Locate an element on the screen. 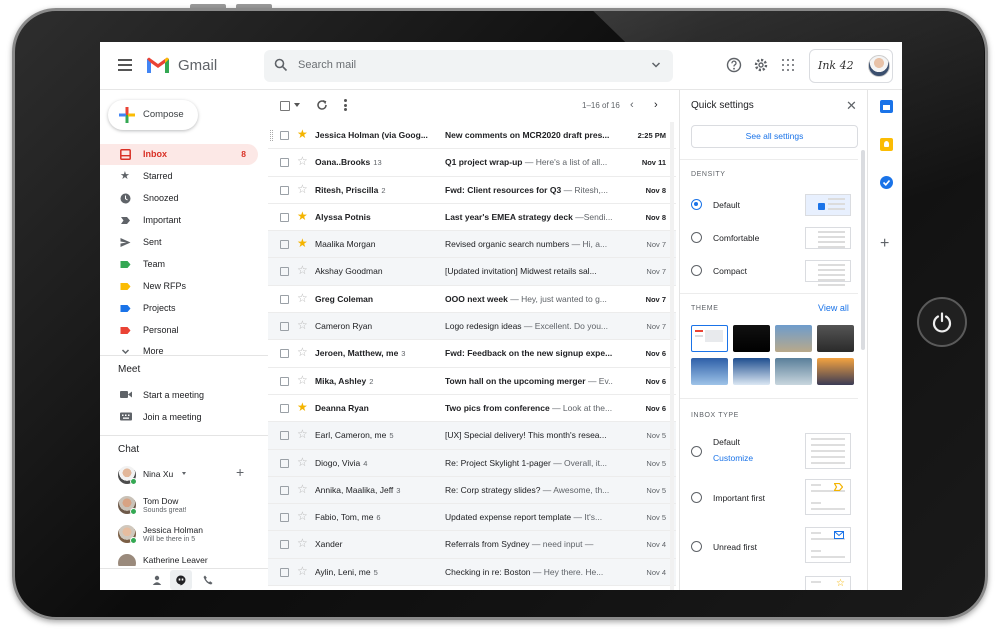  gmail-logo-icon is located at coordinates (158, 65).